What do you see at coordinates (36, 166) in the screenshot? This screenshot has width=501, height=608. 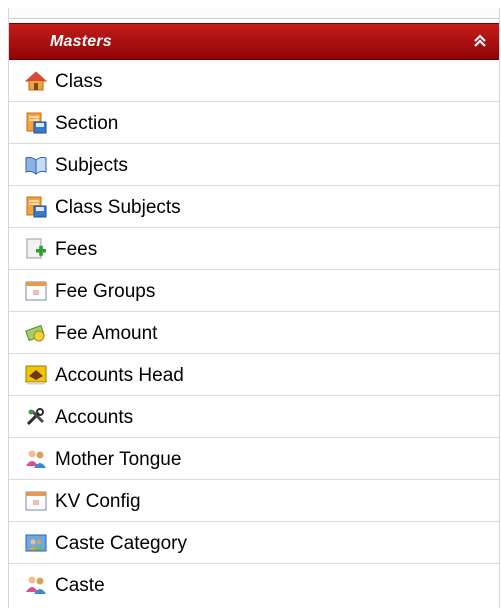 I see `open-book-icon` at bounding box center [36, 166].